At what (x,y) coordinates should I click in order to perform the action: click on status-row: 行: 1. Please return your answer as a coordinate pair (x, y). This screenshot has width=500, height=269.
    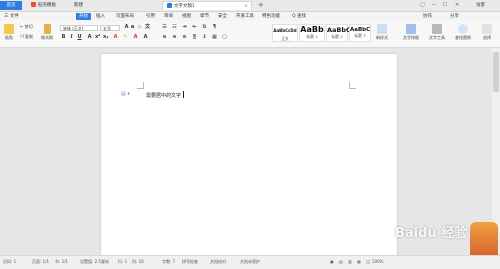
    Looking at the image, I should click on (123, 261).